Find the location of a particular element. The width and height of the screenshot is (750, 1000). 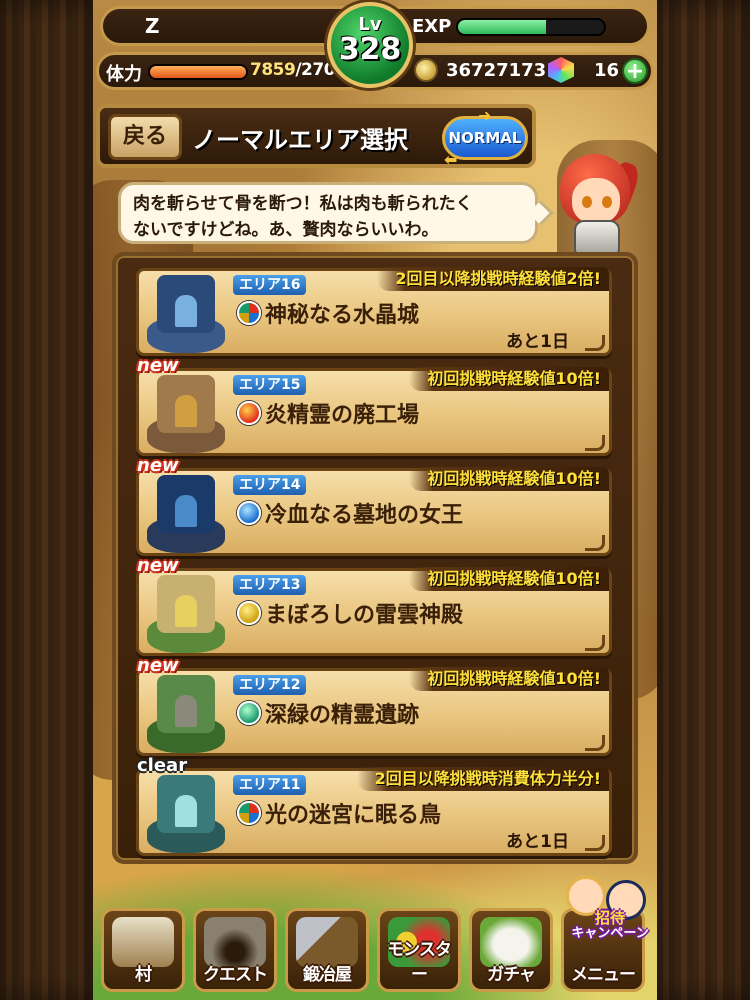

nav-button-monsters: モンスター is located at coordinates (419, 950).